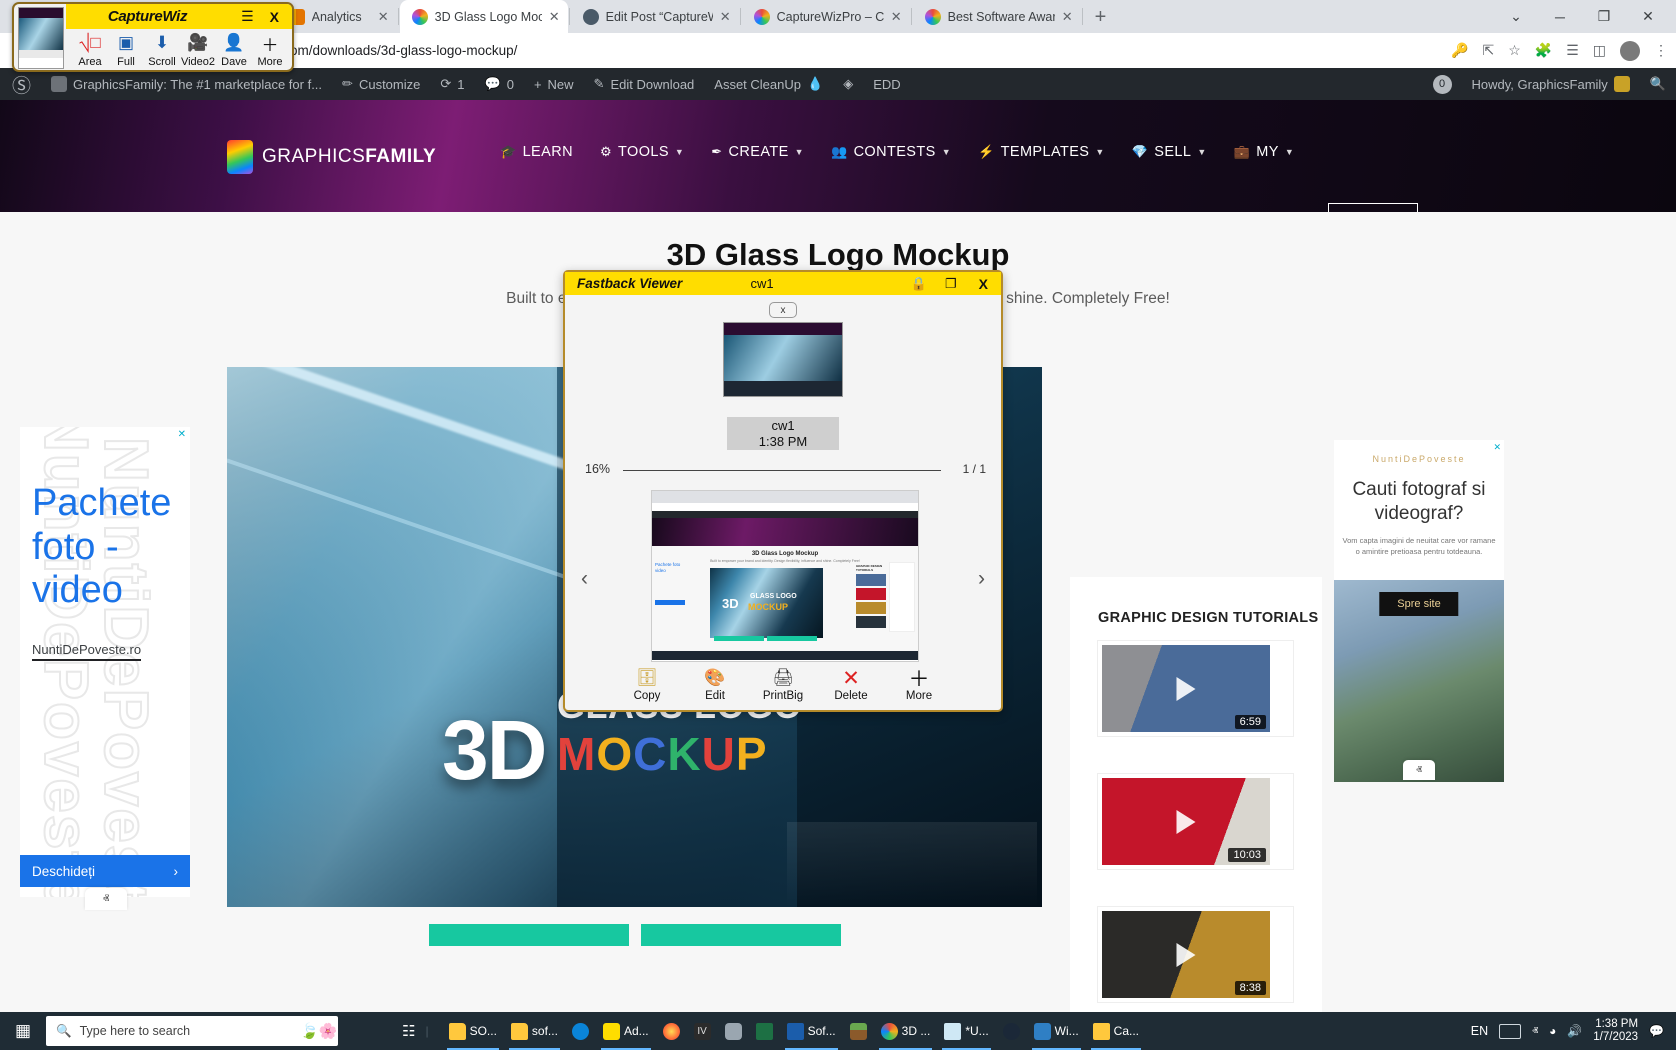 This screenshot has height=1050, width=1676. I want to click on ad-cta-button: Deschideți ›, so click(105, 871).